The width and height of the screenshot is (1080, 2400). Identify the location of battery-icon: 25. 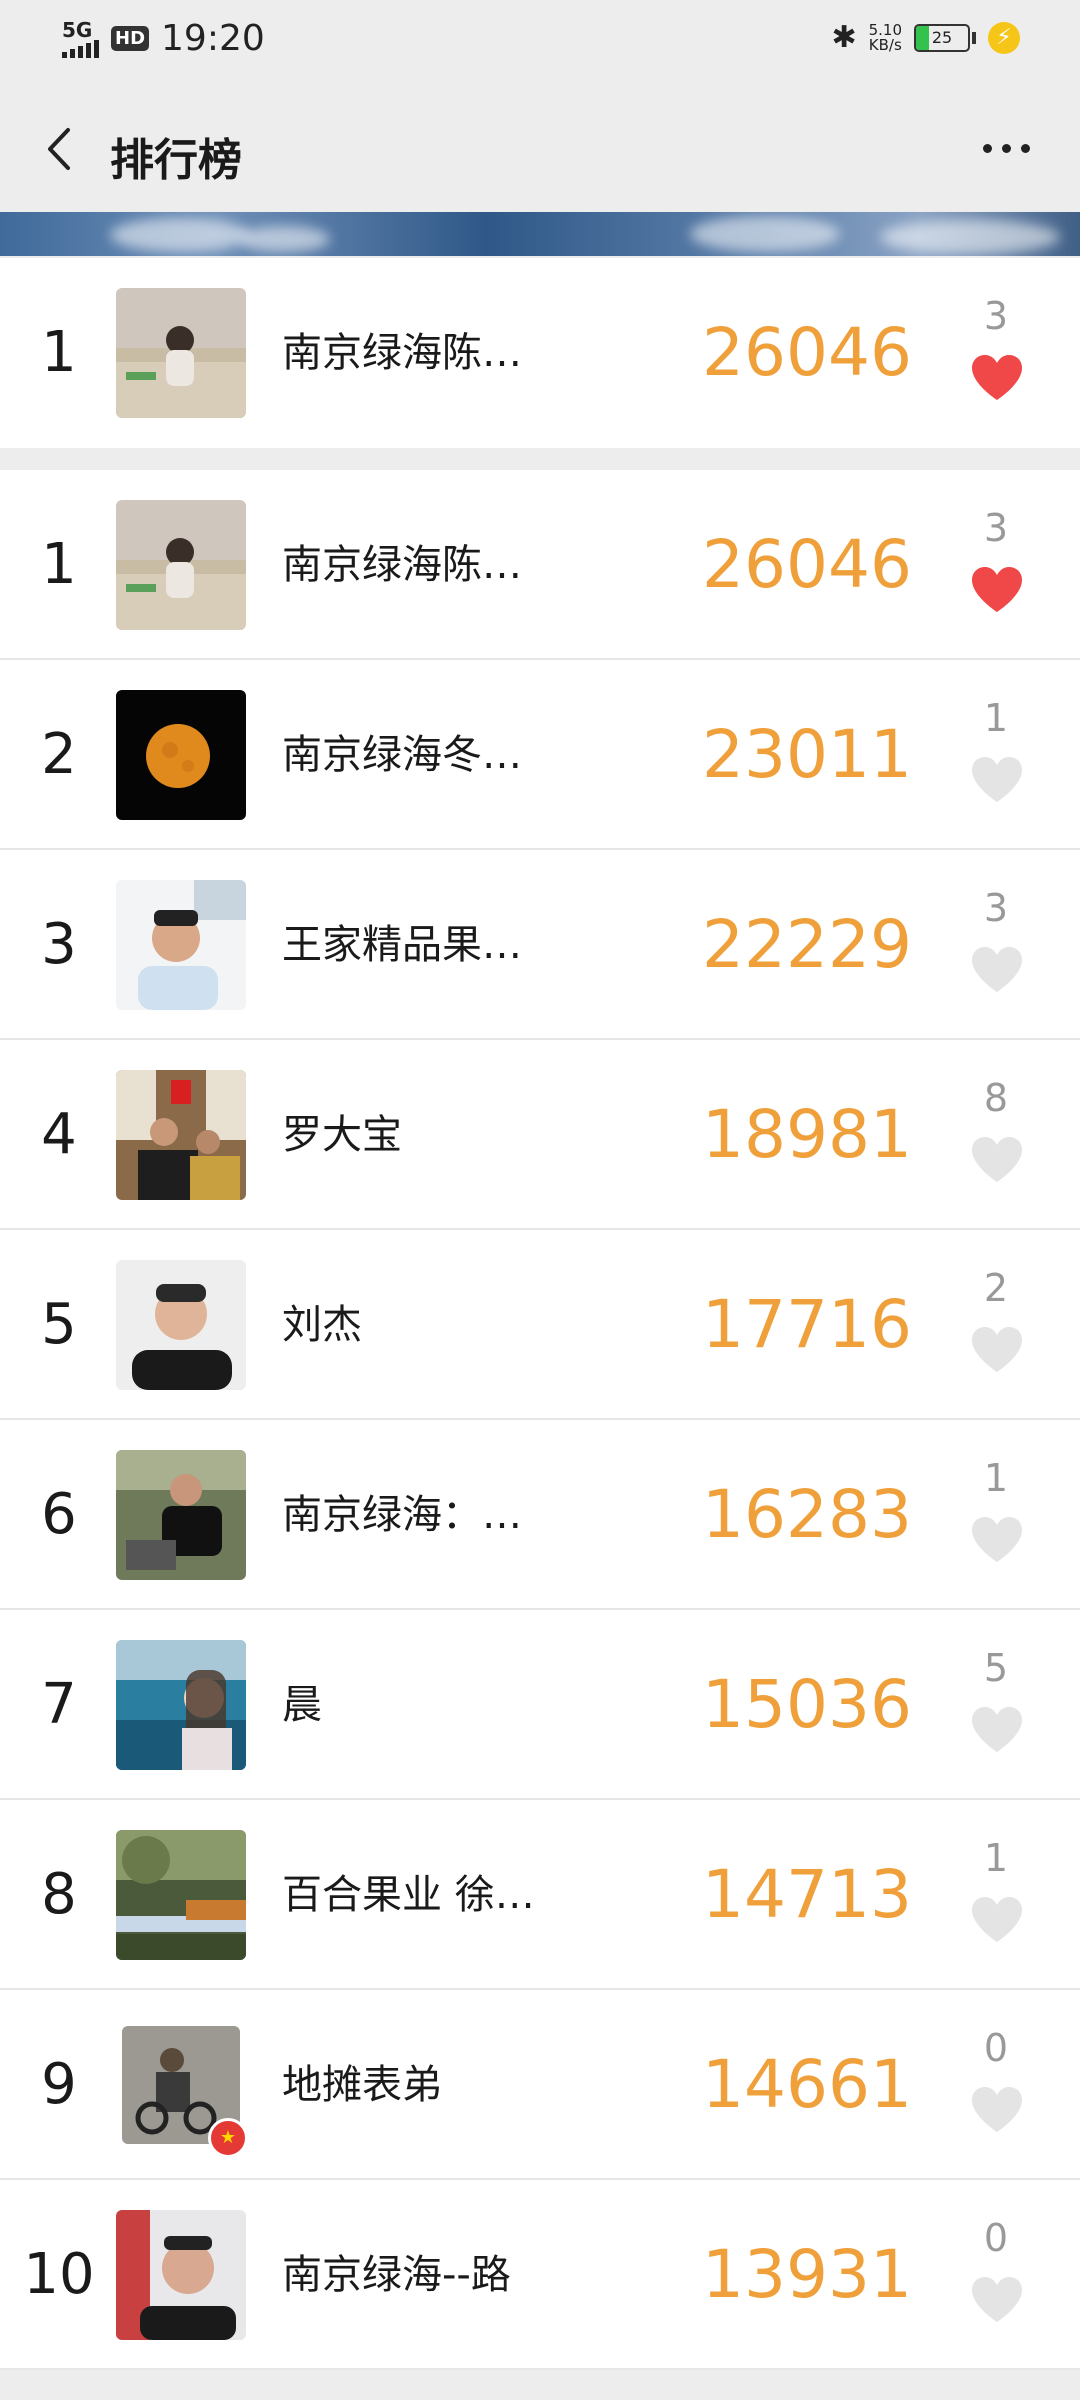
(942, 37).